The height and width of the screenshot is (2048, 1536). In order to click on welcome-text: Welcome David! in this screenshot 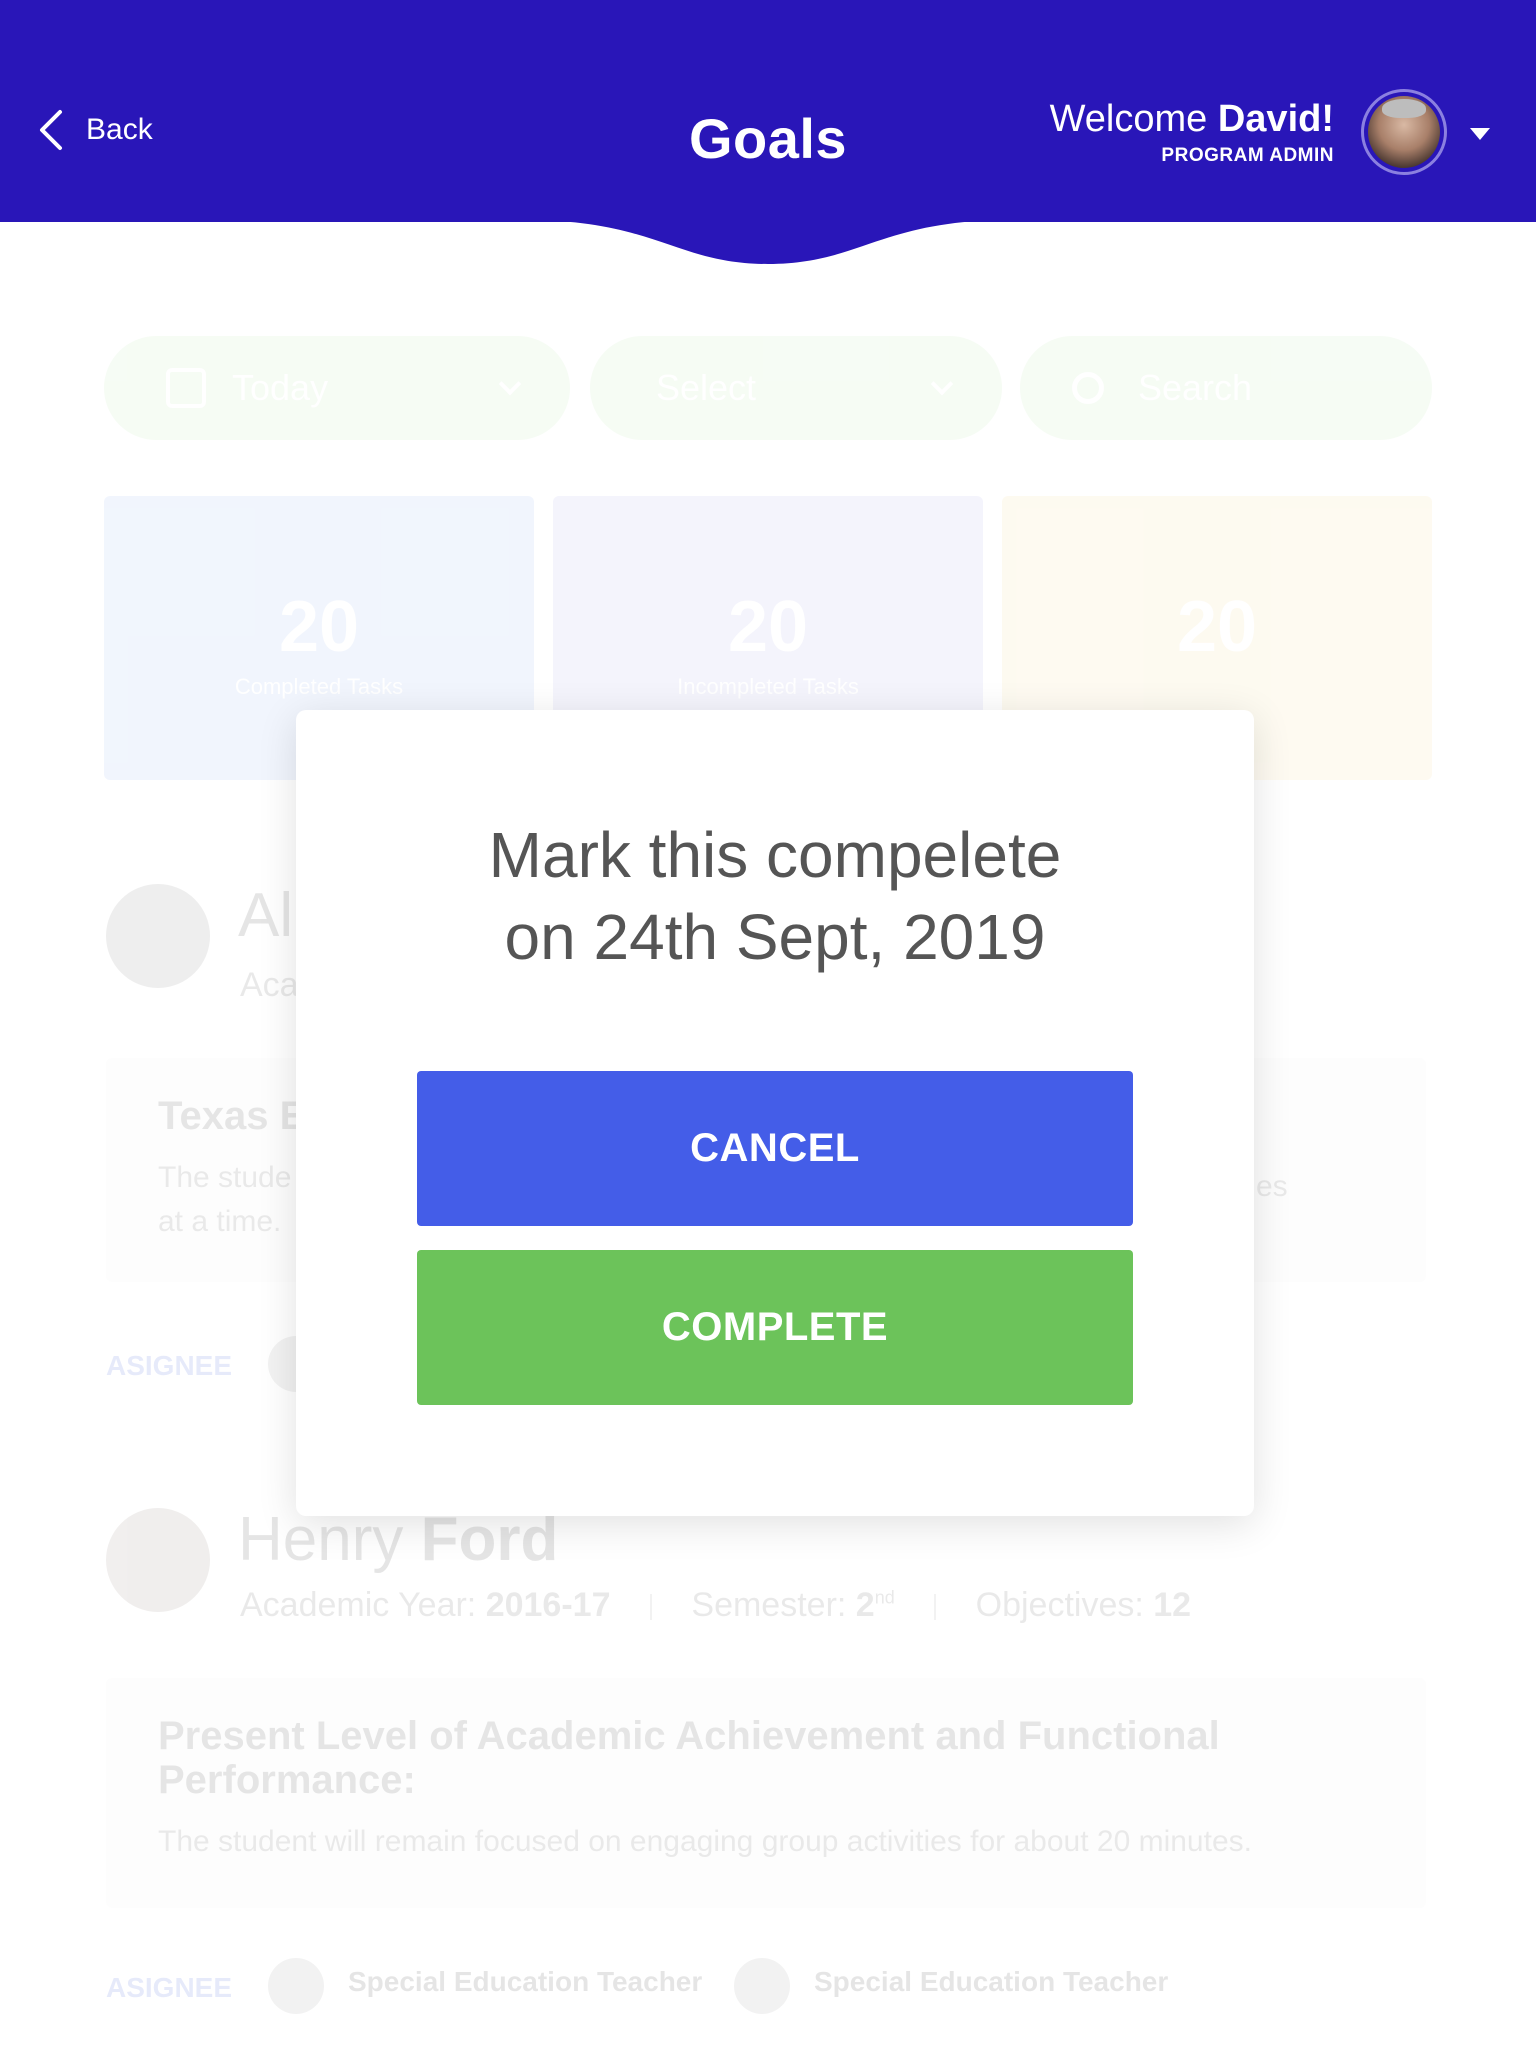, I will do `click(1191, 119)`.